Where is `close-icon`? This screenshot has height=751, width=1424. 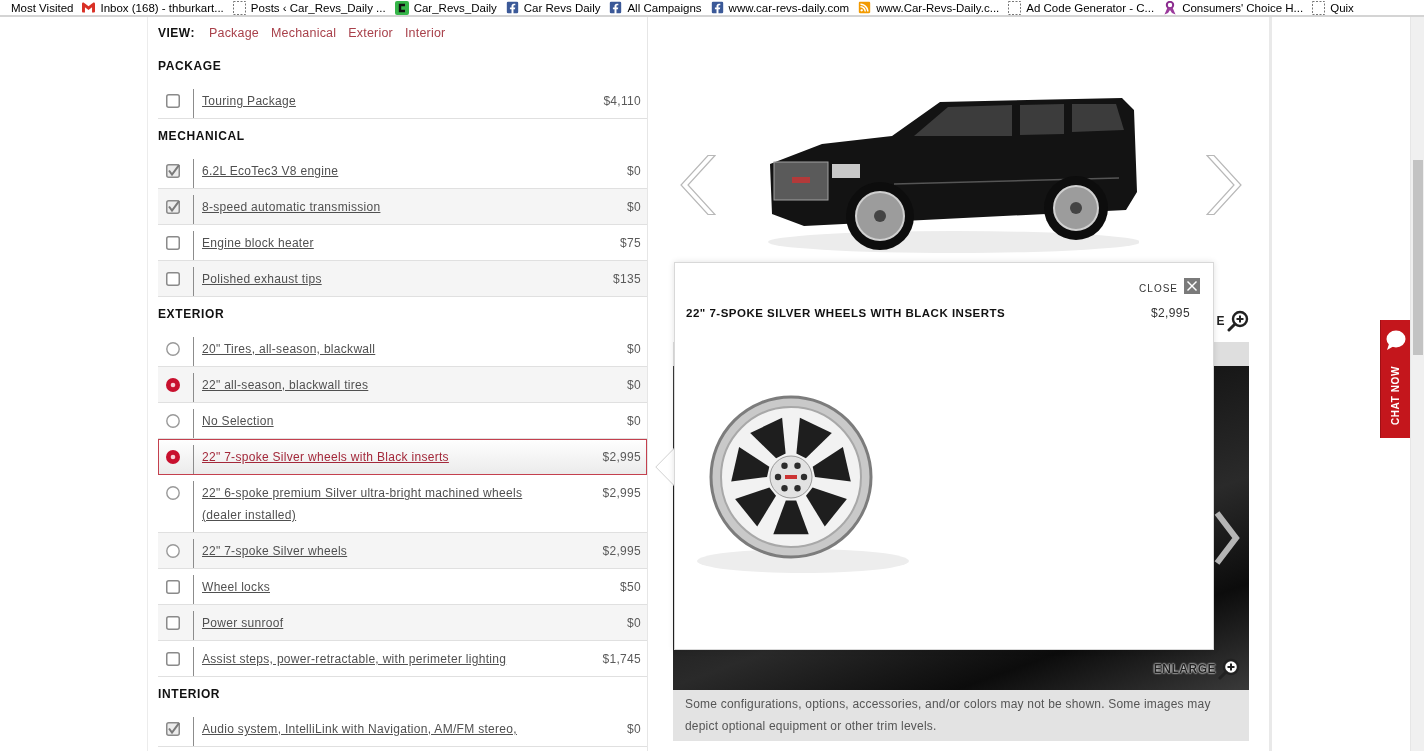
close-icon is located at coordinates (1192, 286).